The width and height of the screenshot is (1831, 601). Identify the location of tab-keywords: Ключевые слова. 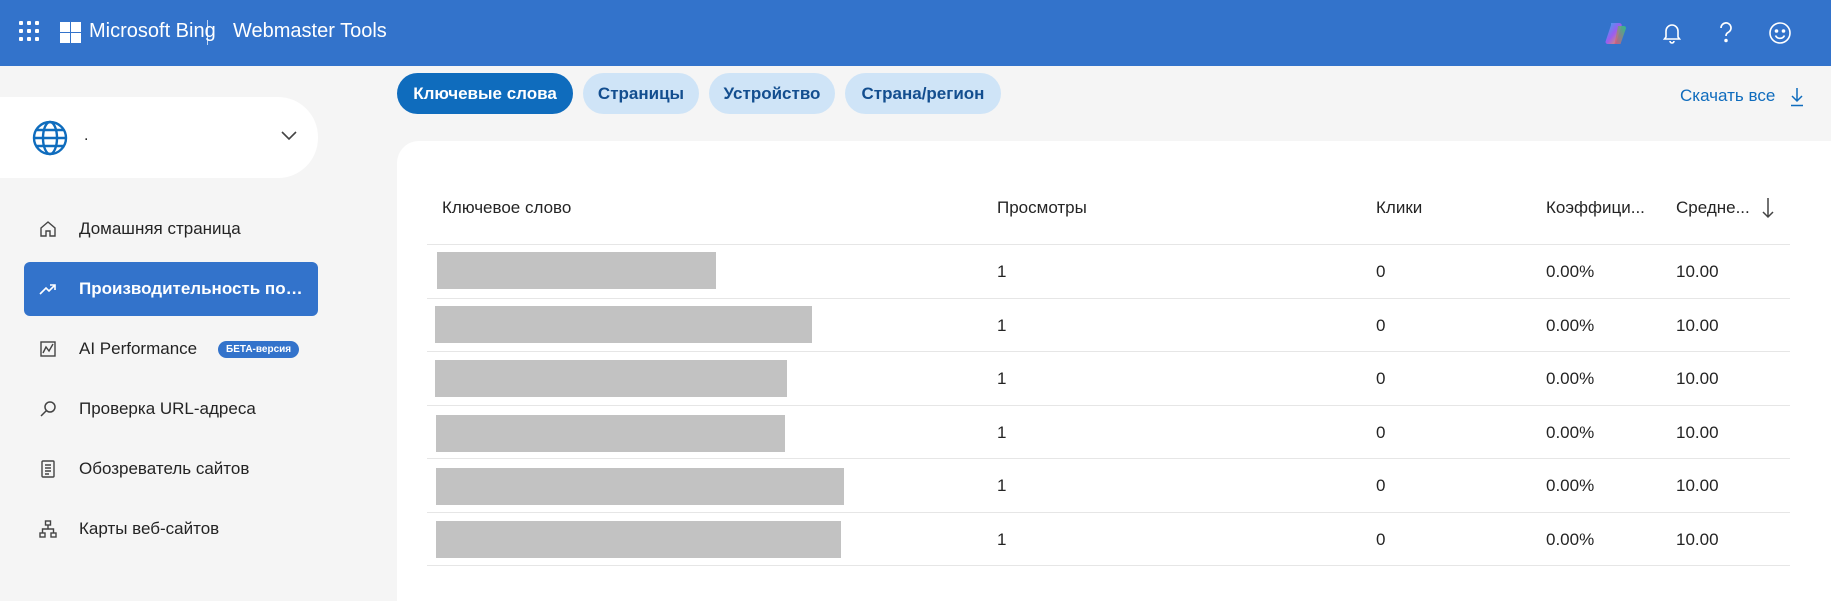
(485, 93).